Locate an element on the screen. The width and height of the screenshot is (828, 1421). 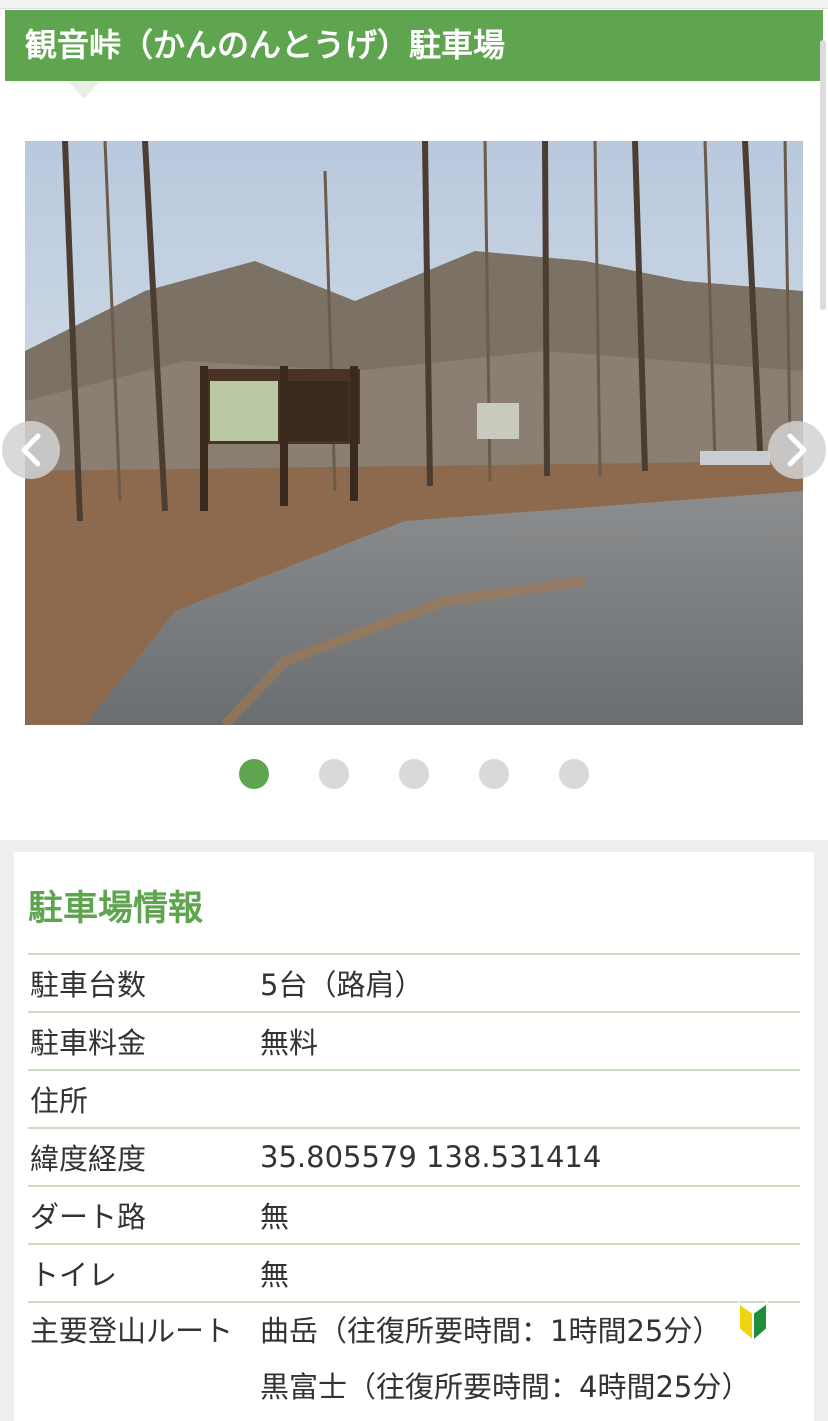
table-row: 住所 is located at coordinates (414, 1098).